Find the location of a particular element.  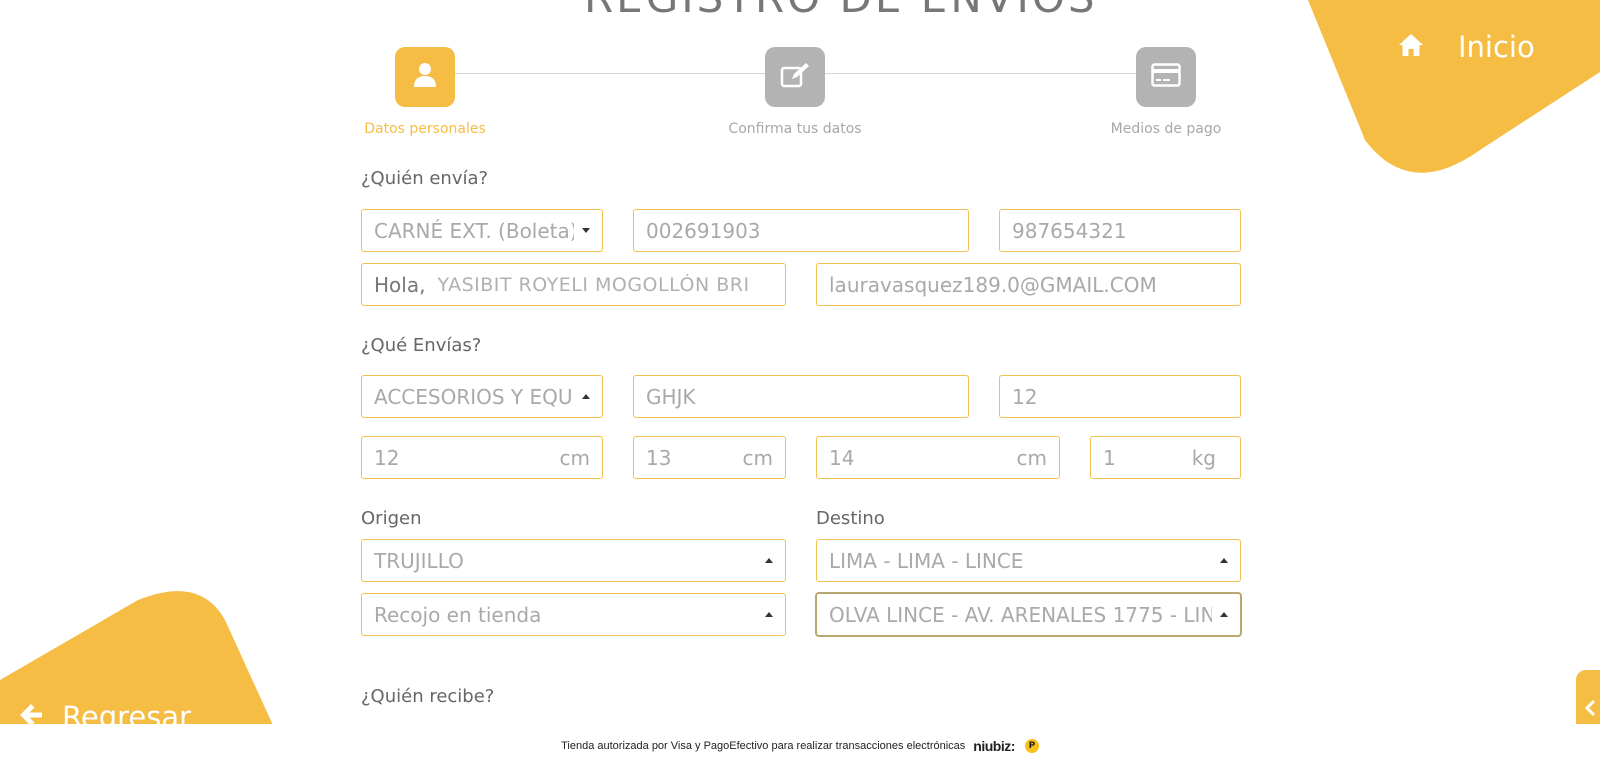

width-input: 13 cm is located at coordinates (709, 457).